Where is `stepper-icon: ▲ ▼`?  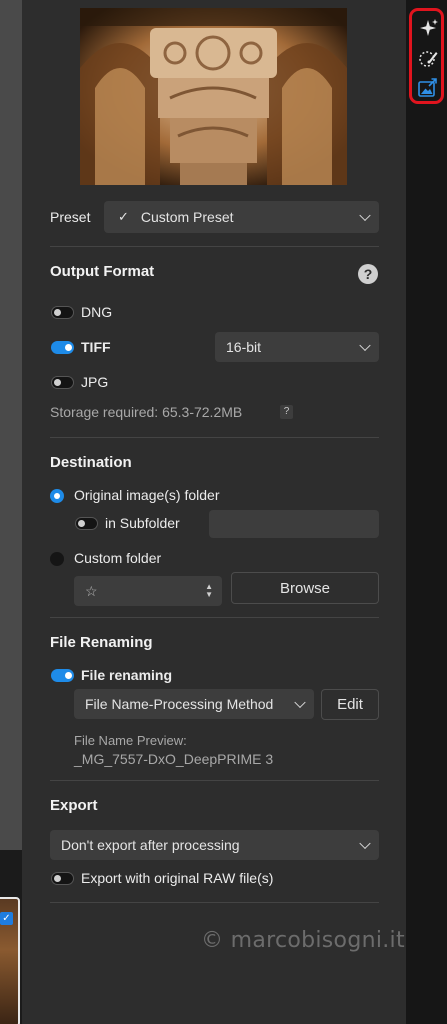 stepper-icon: ▲ ▼ is located at coordinates (209, 590).